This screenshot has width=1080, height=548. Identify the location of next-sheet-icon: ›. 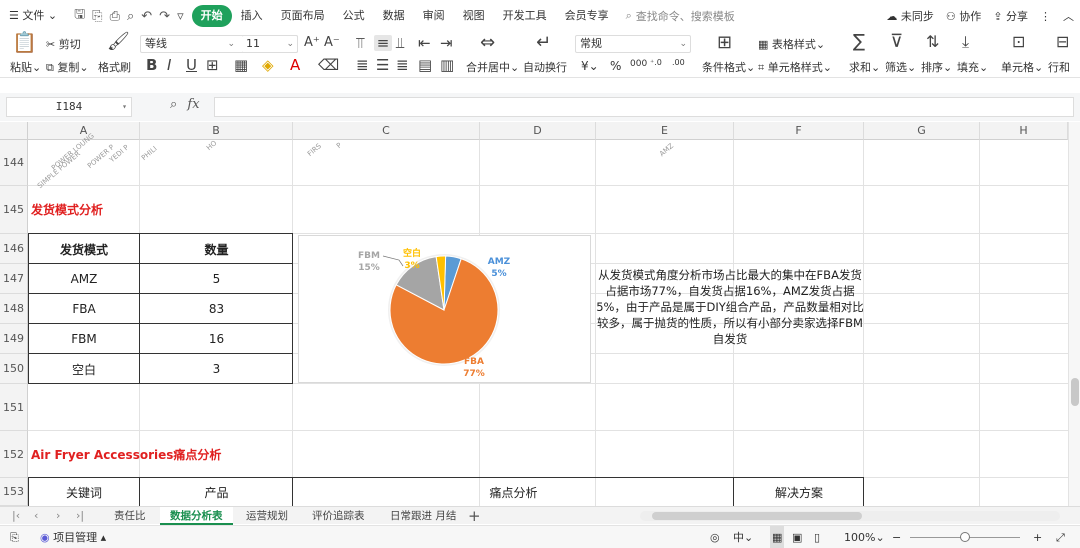
(58, 516).